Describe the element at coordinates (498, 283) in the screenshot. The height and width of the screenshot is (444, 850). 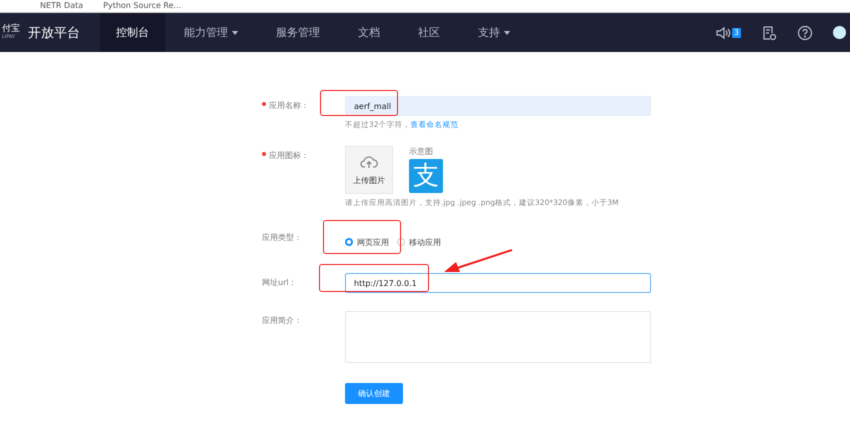
I see `url-field: http://127.0.0.1` at that location.